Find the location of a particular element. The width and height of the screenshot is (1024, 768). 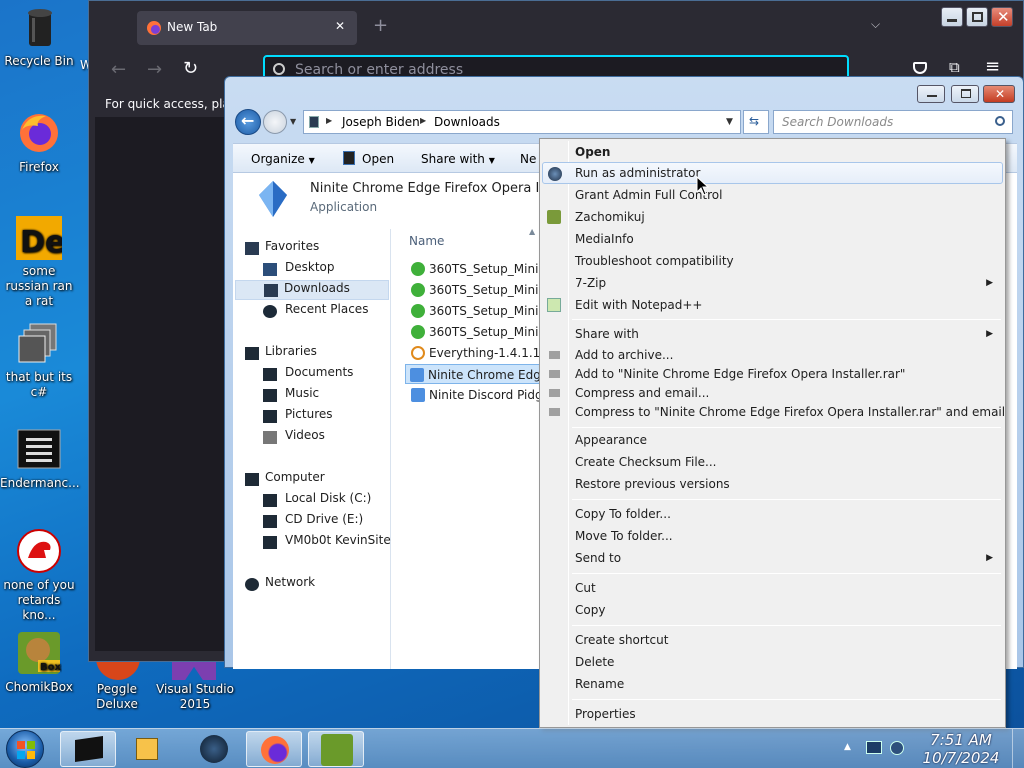

pocket-icon is located at coordinates (920, 68).